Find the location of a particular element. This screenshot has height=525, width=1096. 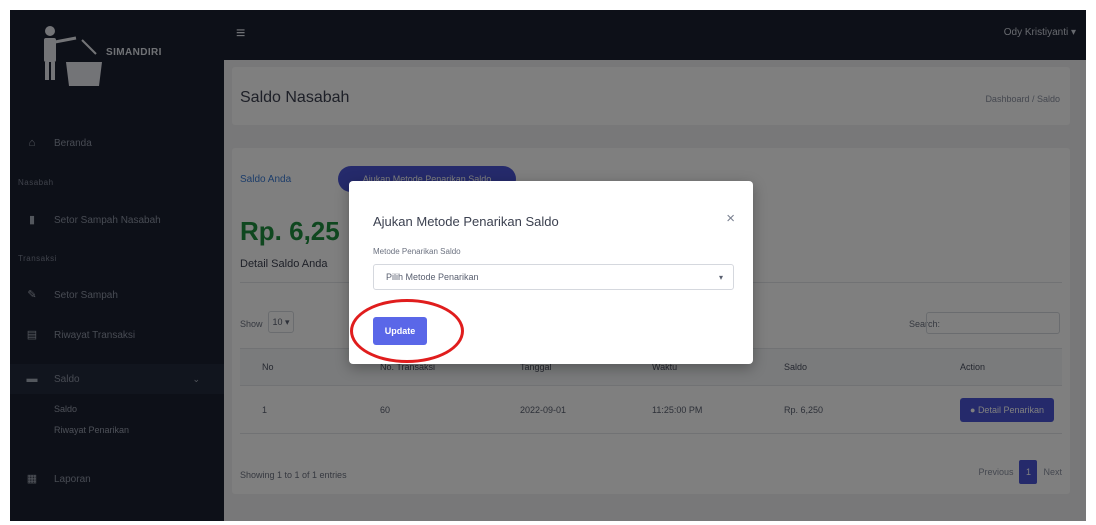

close-icon: × is located at coordinates (730, 218).